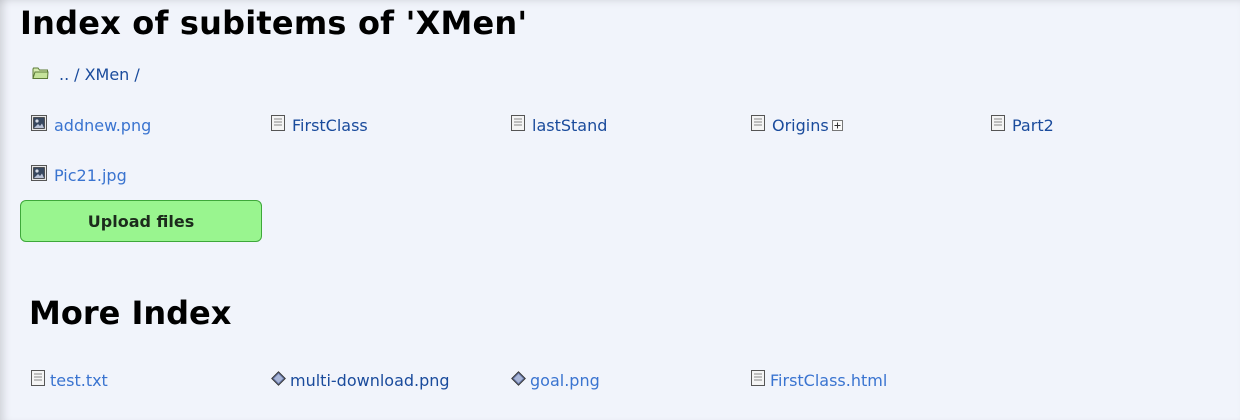  Describe the element at coordinates (79, 380) in the screenshot. I see `more-item-link-test-txt: test.txt` at that location.